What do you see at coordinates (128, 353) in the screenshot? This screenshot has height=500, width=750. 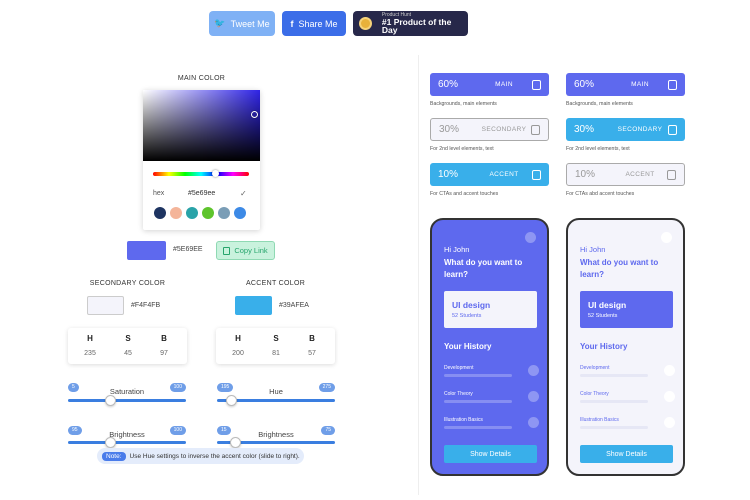 I see `hsb-value-s: 45` at bounding box center [128, 353].